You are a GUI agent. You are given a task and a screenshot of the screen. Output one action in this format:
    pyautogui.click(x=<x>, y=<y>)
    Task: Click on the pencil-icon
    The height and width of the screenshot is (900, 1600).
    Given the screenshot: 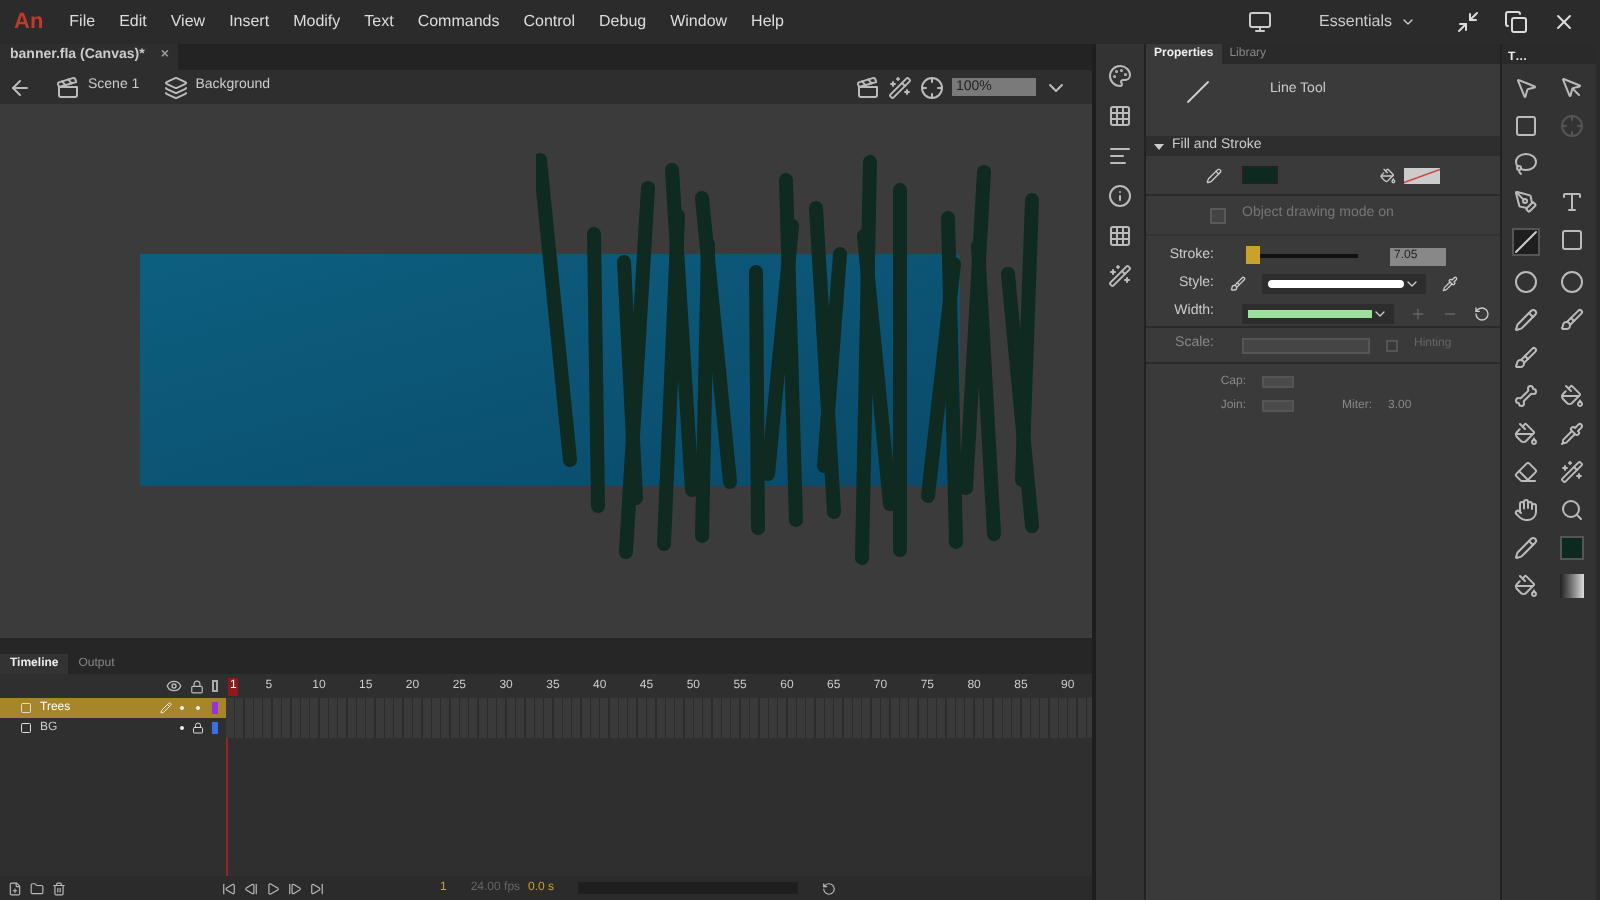 What is the action you would take?
    pyautogui.click(x=166, y=708)
    